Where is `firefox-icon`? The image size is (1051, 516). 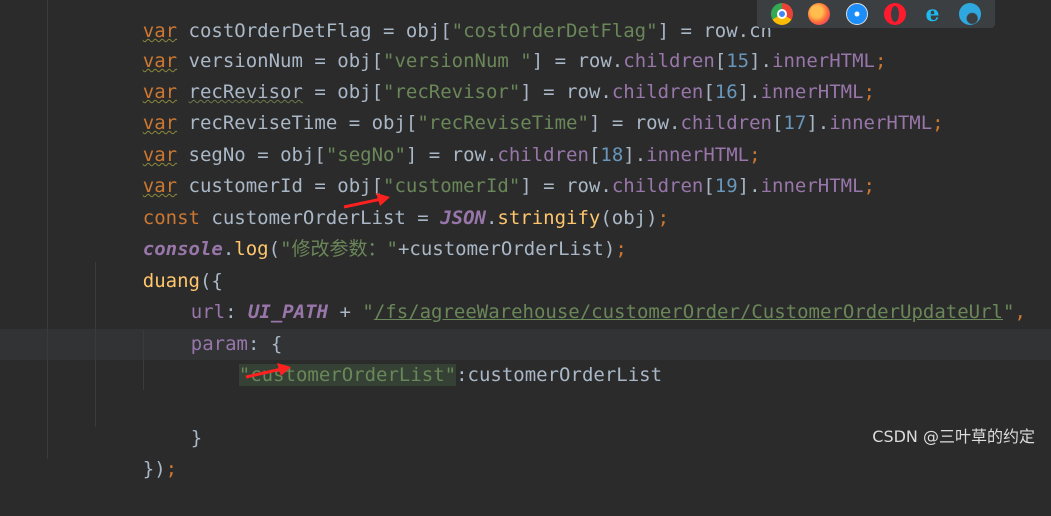
firefox-icon is located at coordinates (819, 14).